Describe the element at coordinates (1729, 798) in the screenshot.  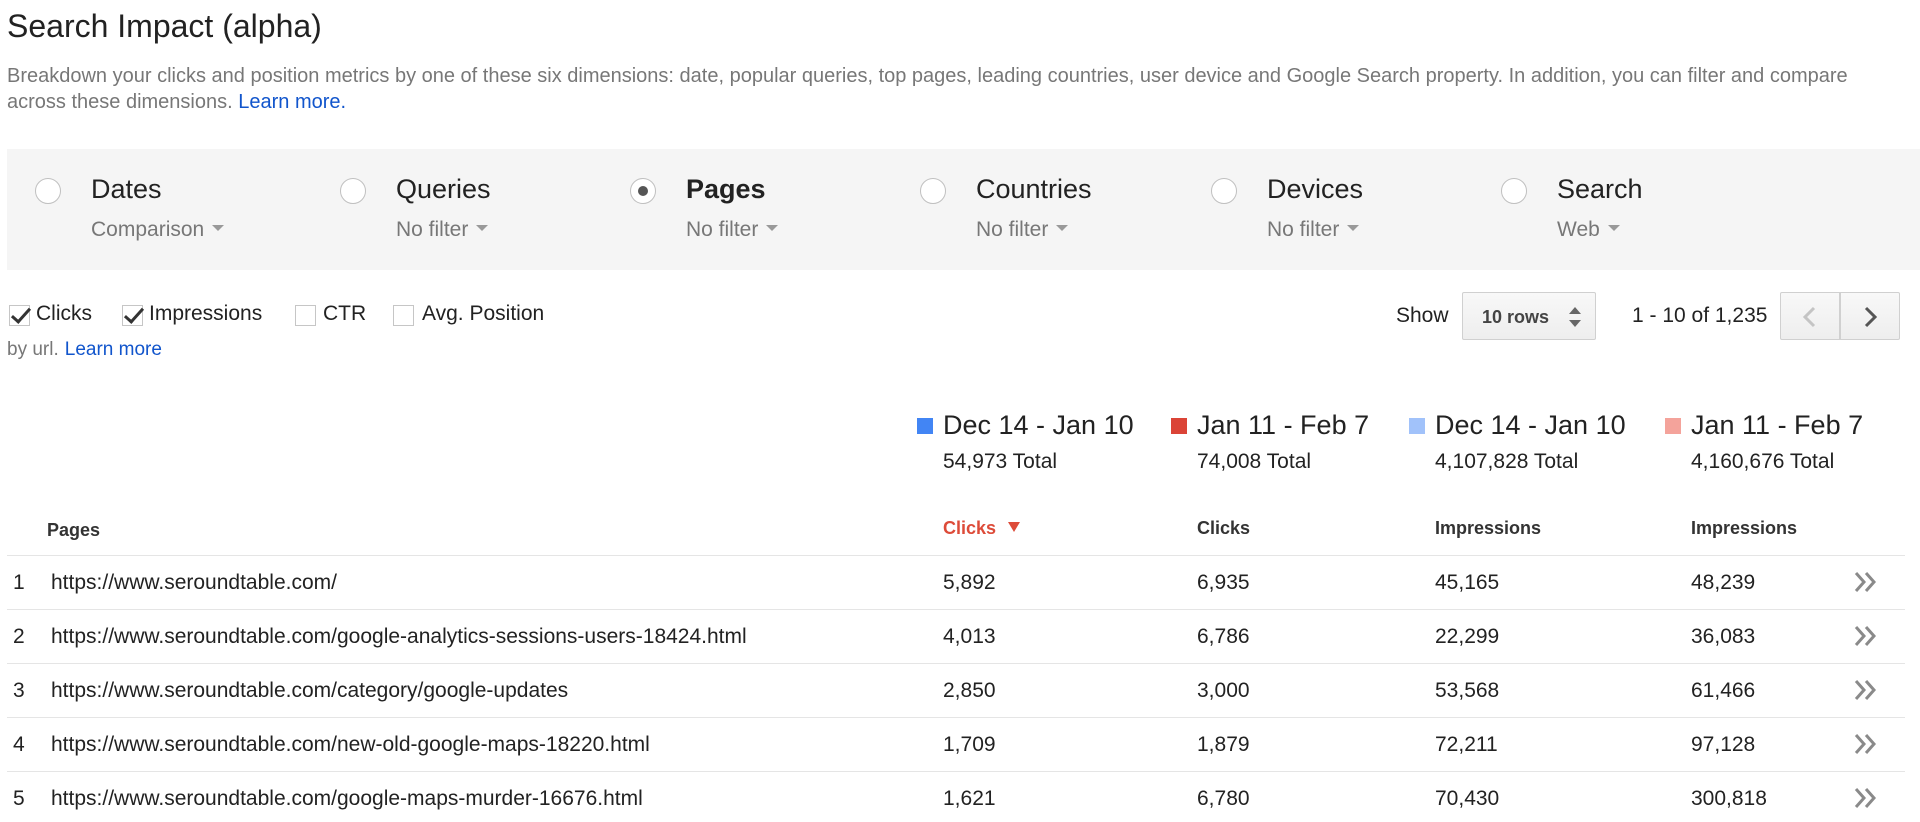
I see `row-impressions-2: 300,818` at that location.